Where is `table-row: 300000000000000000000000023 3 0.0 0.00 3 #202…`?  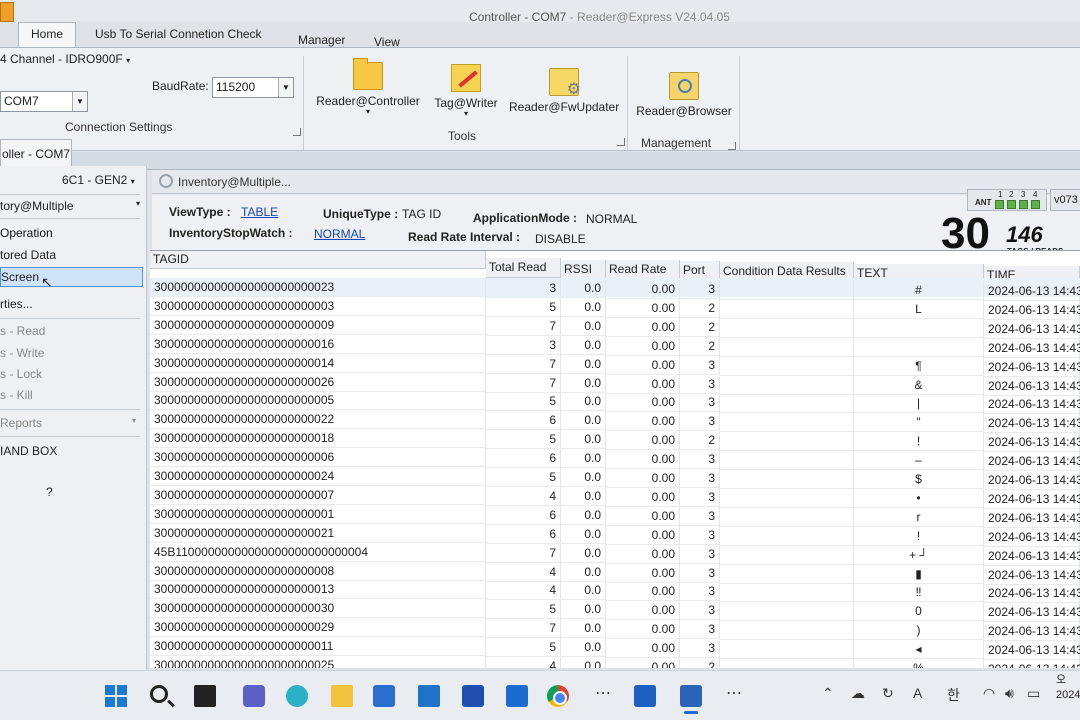 table-row: 300000000000000000000000023 3 0.0 0.00 3 #202… is located at coordinates (615, 289).